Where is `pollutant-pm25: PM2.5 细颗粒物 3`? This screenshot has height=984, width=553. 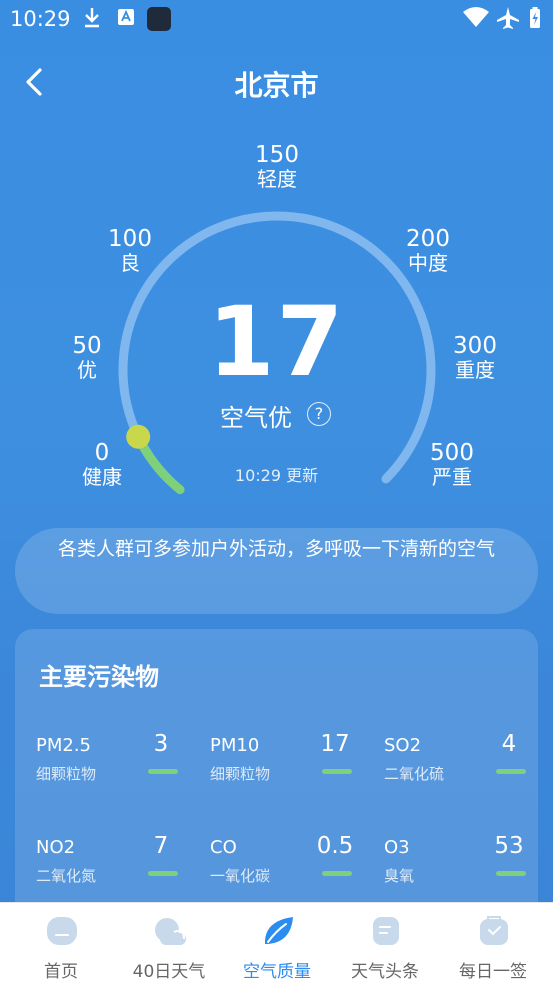 pollutant-pm25: PM2.5 细颗粒物 3 is located at coordinates (111, 759).